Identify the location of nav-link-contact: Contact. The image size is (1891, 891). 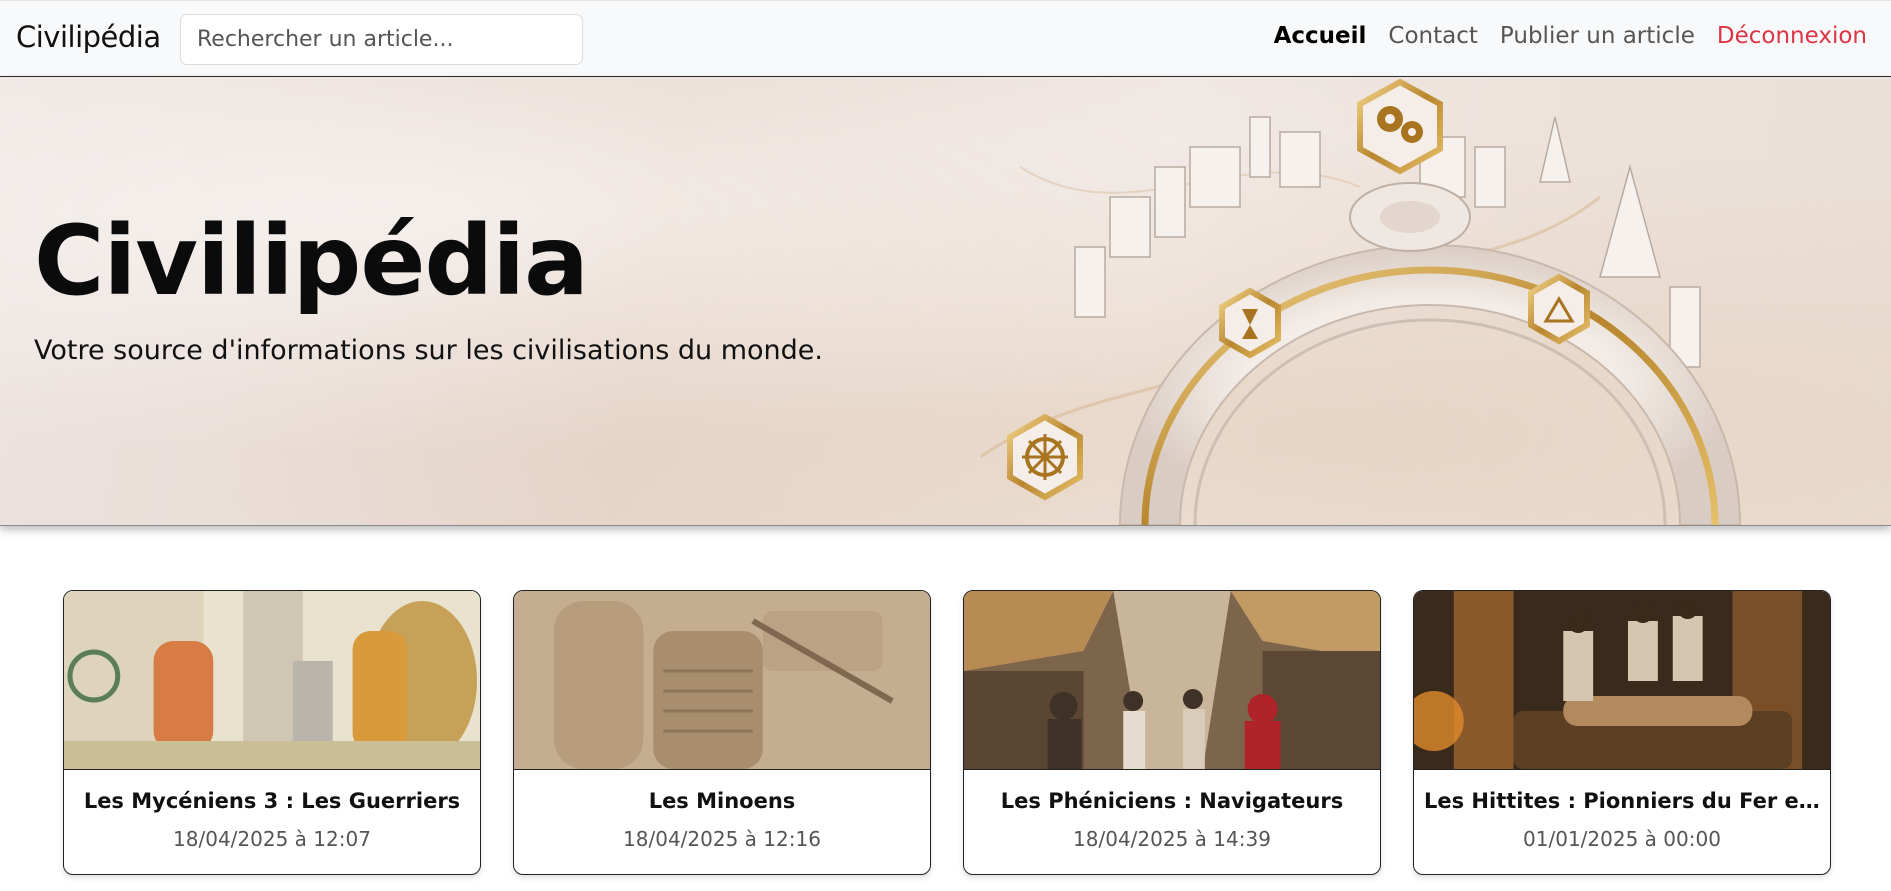
(1432, 36).